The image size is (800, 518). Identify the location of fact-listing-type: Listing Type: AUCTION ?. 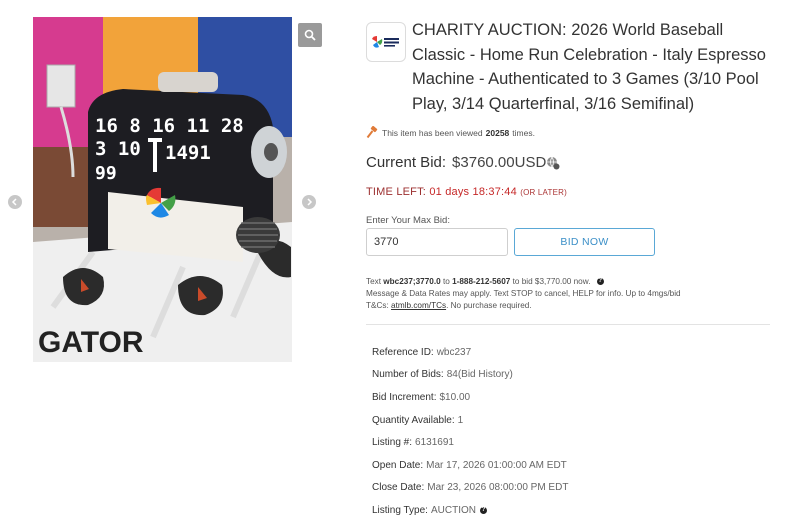
(572, 508).